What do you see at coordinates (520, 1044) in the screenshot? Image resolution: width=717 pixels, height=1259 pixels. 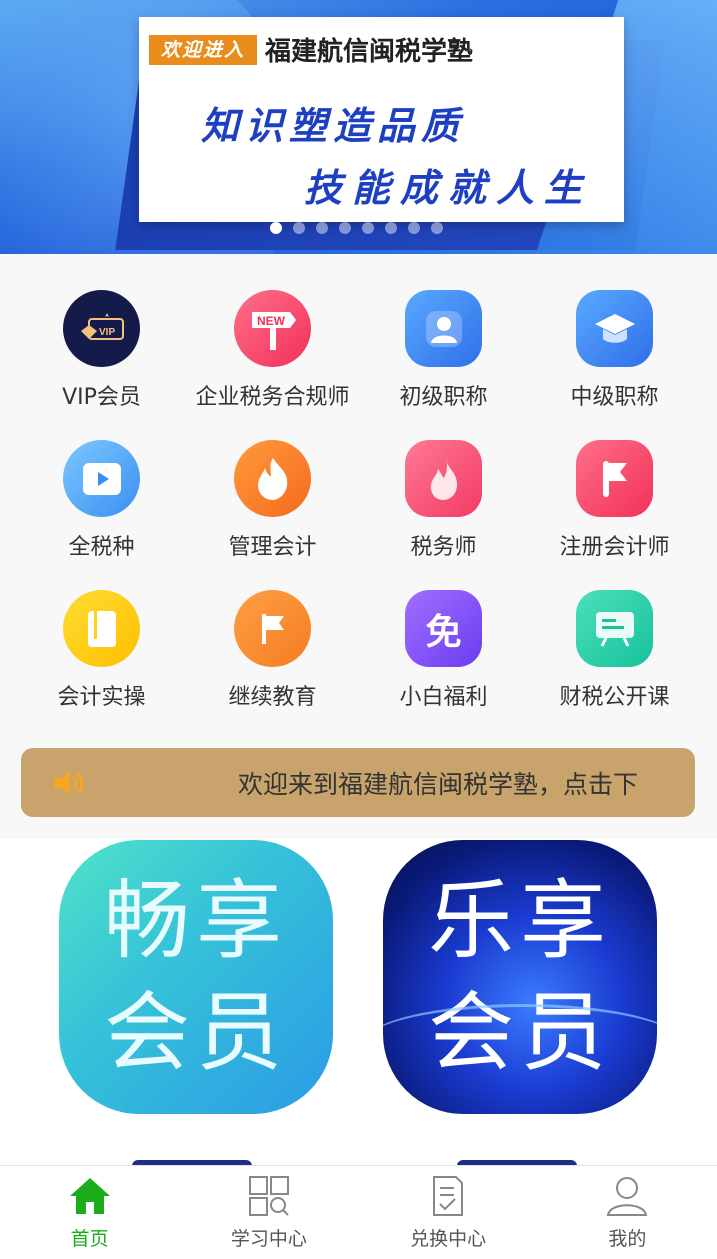 I see `glow-decoration` at bounding box center [520, 1044].